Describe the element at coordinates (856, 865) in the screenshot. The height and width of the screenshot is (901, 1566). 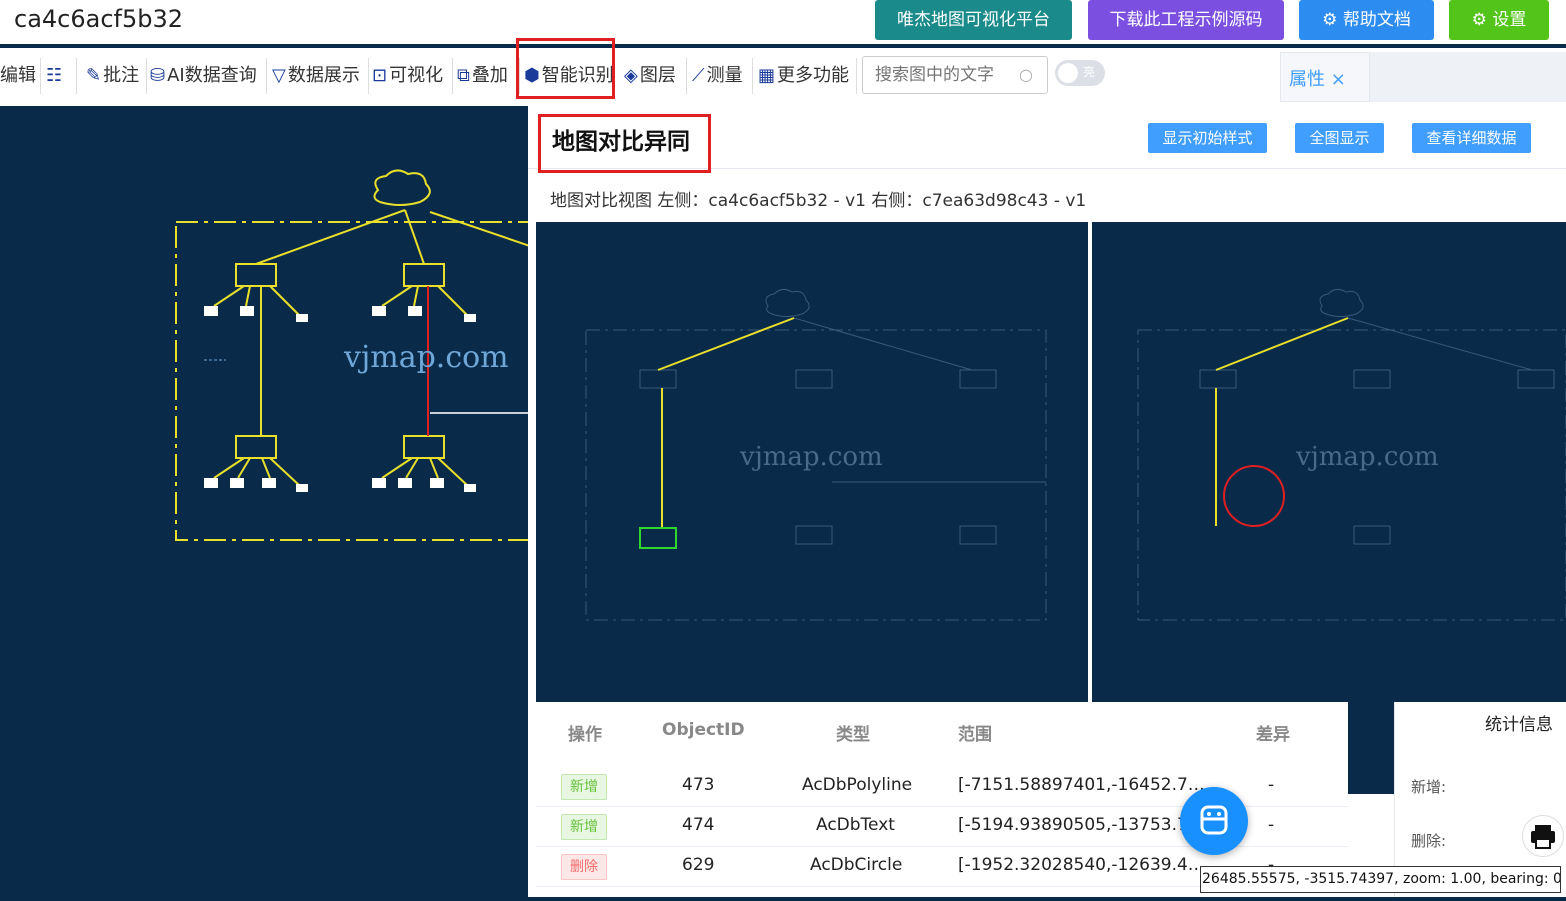
I see `cell-type: AcDbCircle` at that location.